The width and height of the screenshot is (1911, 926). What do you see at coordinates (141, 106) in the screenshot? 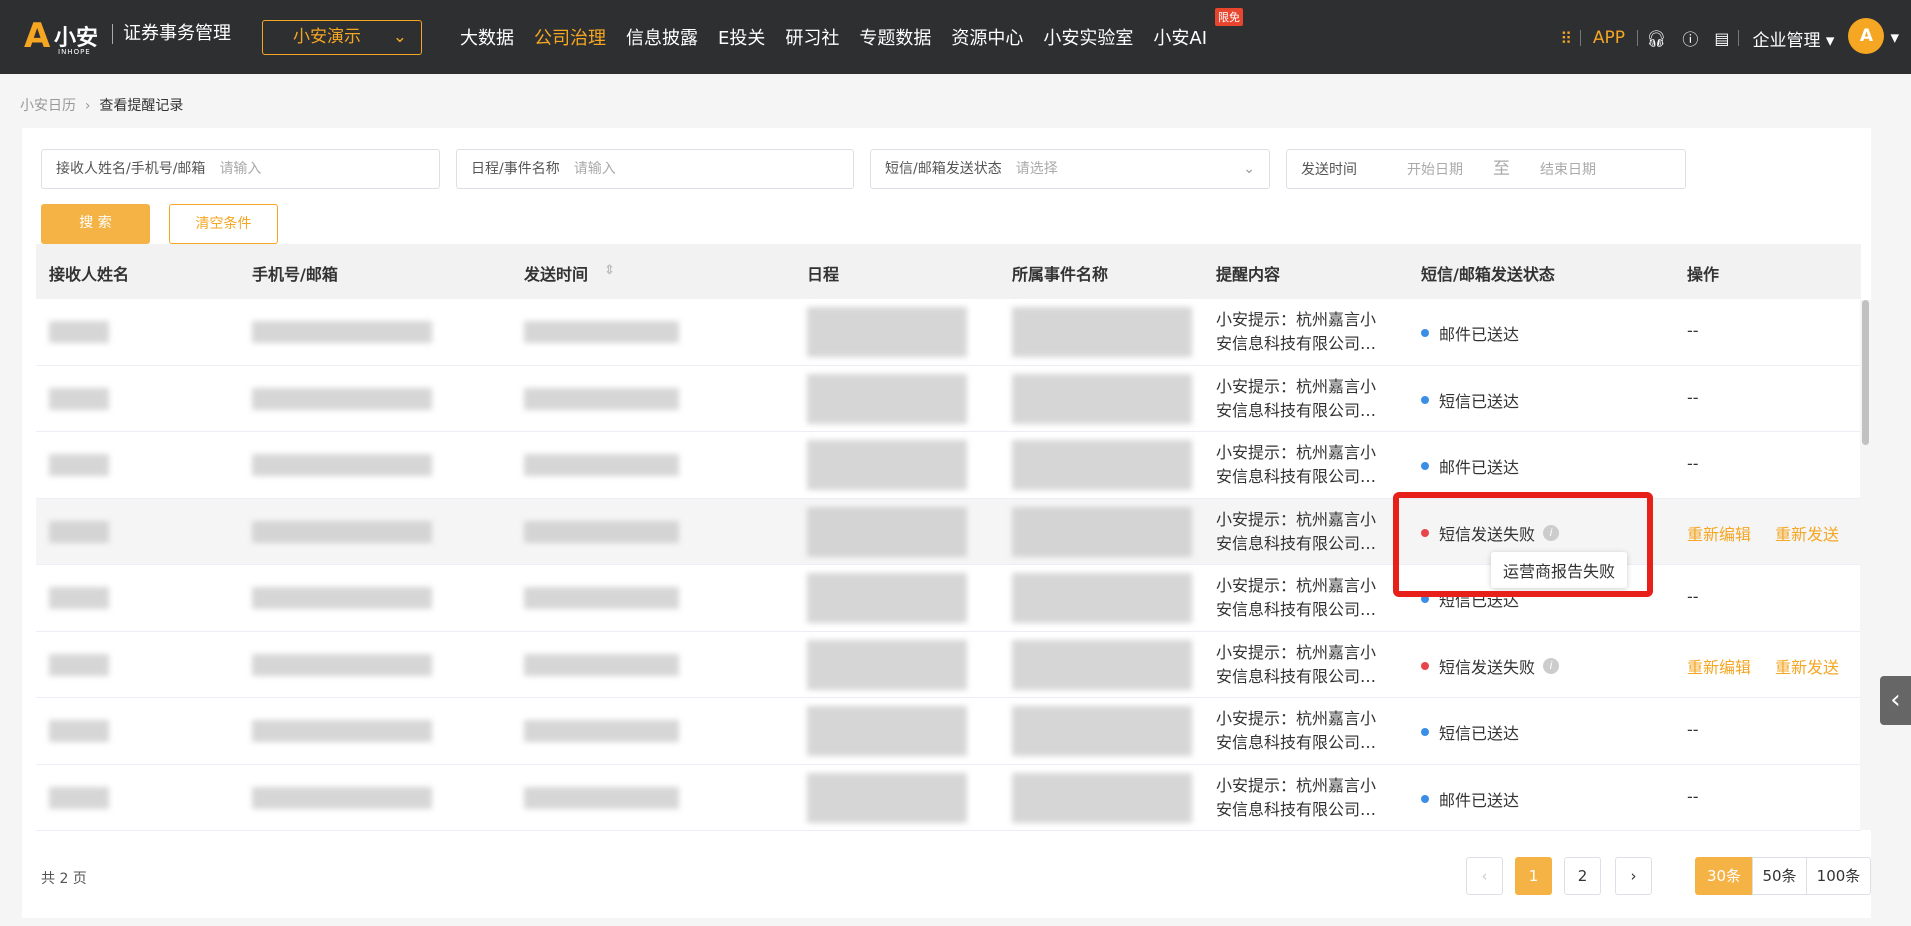
I see `breadcrumb-current: 查看提醒记录` at bounding box center [141, 106].